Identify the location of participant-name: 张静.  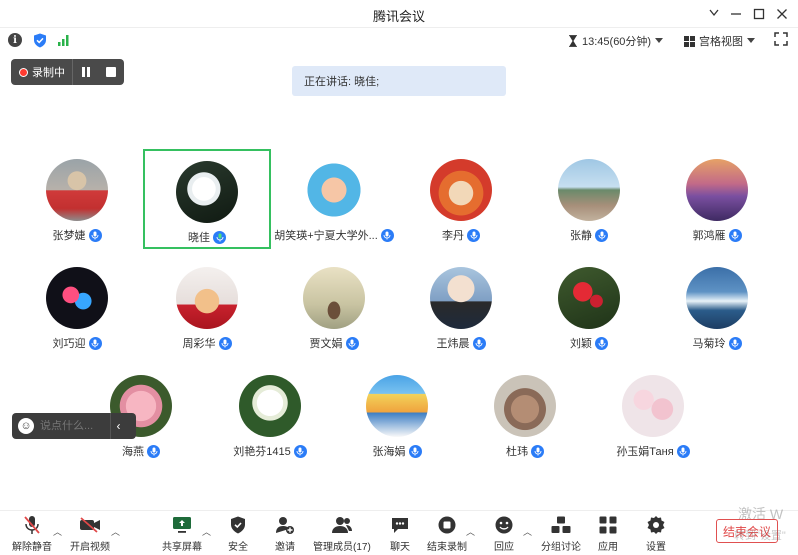
(581, 236).